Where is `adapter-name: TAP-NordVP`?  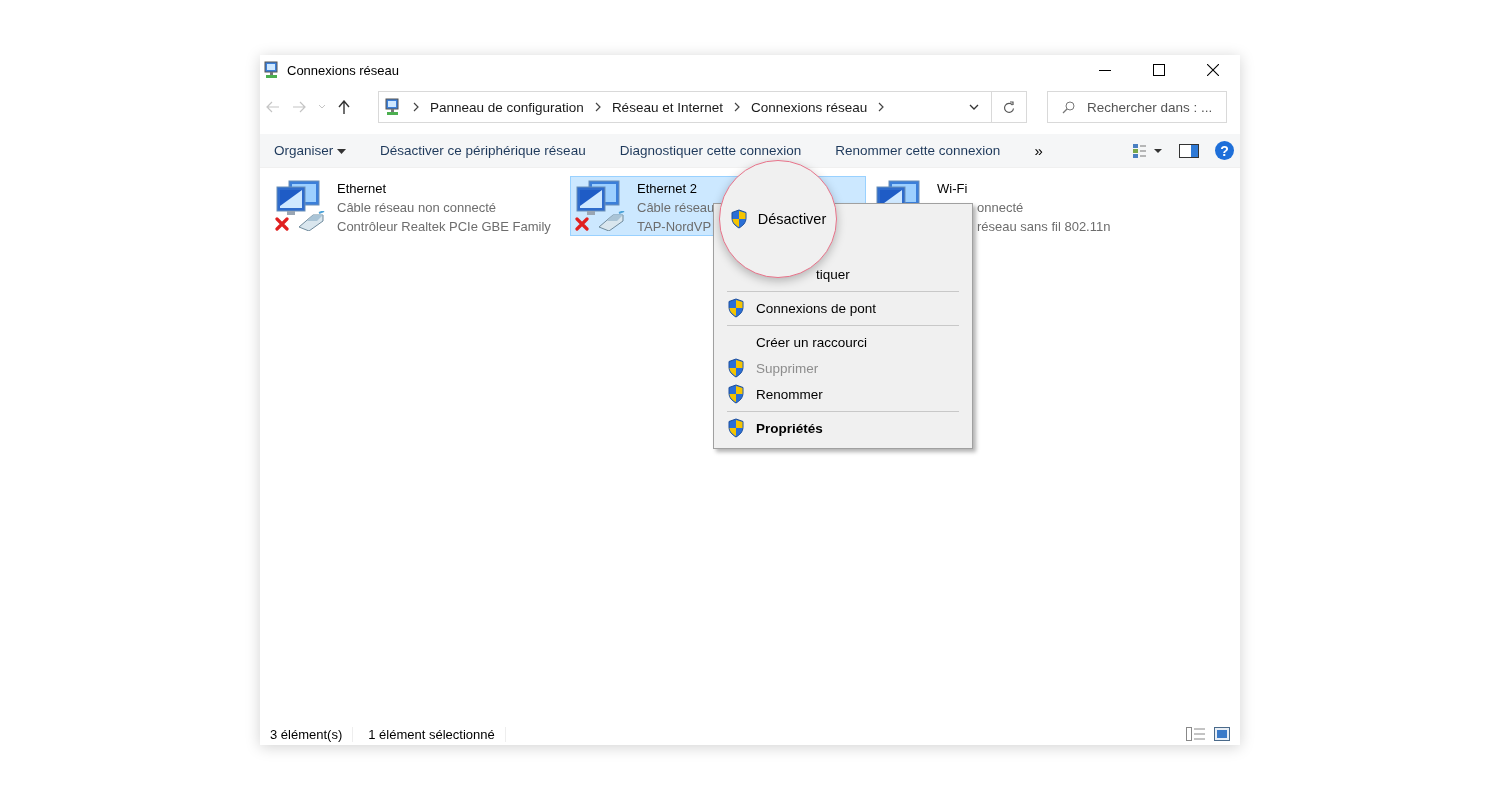
adapter-name: TAP-NordVP is located at coordinates (675, 227).